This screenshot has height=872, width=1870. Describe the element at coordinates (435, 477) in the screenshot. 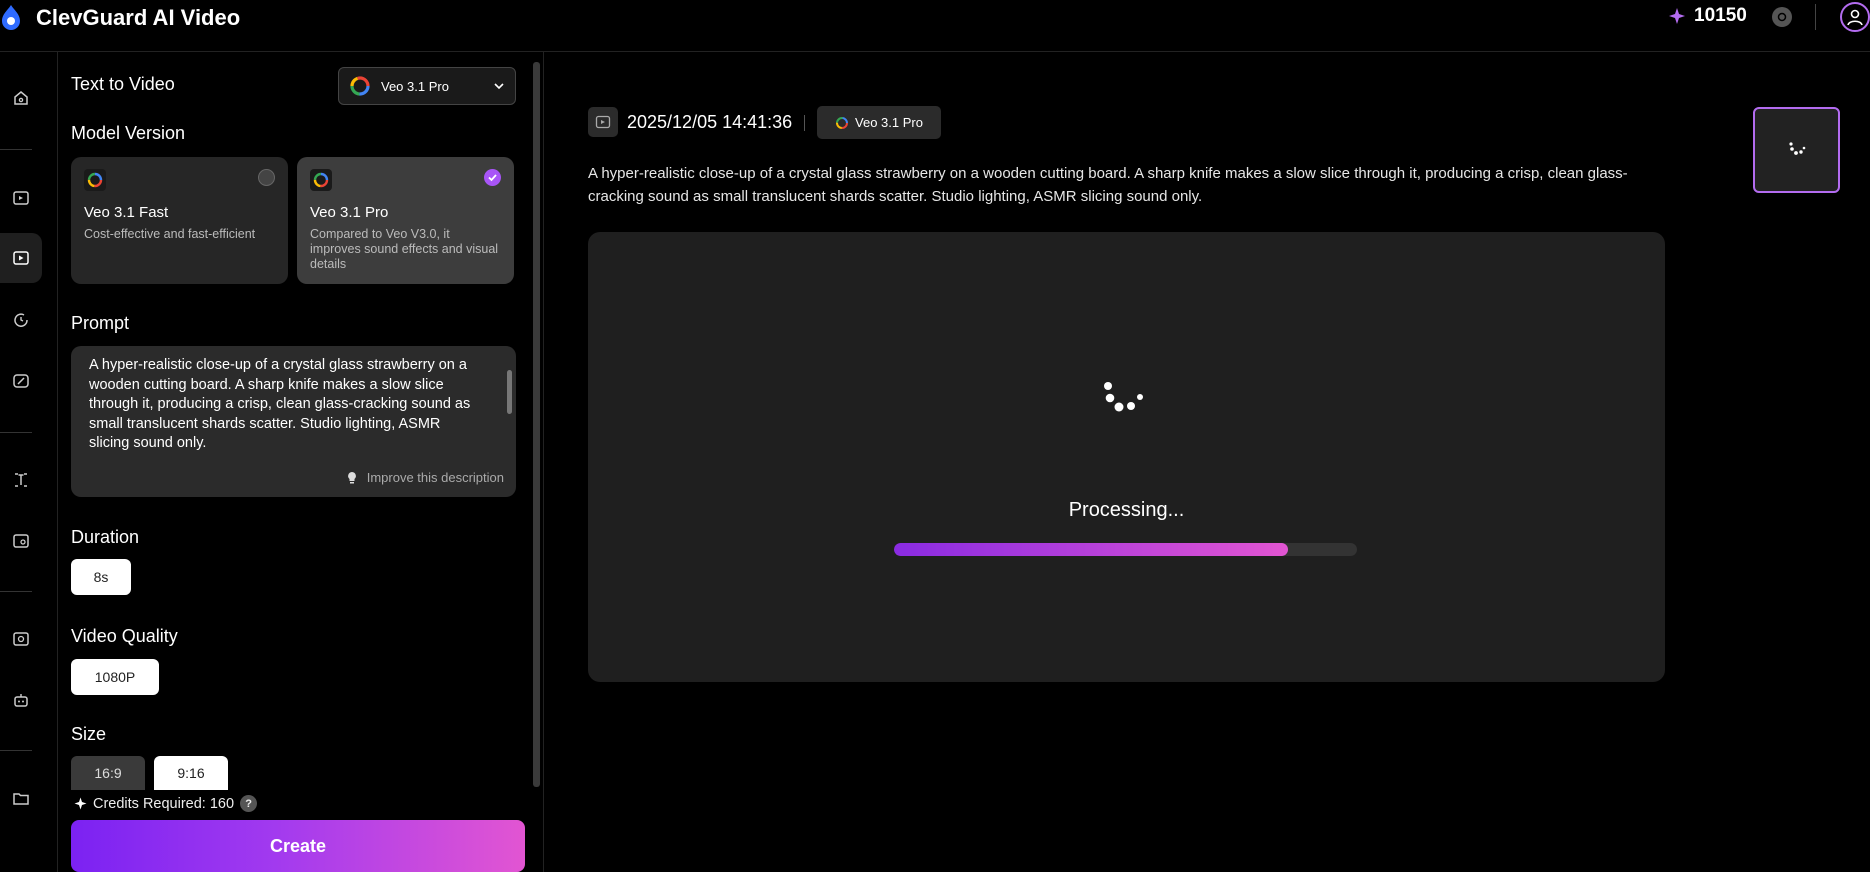

I see `improve-label: Improve this description` at that location.